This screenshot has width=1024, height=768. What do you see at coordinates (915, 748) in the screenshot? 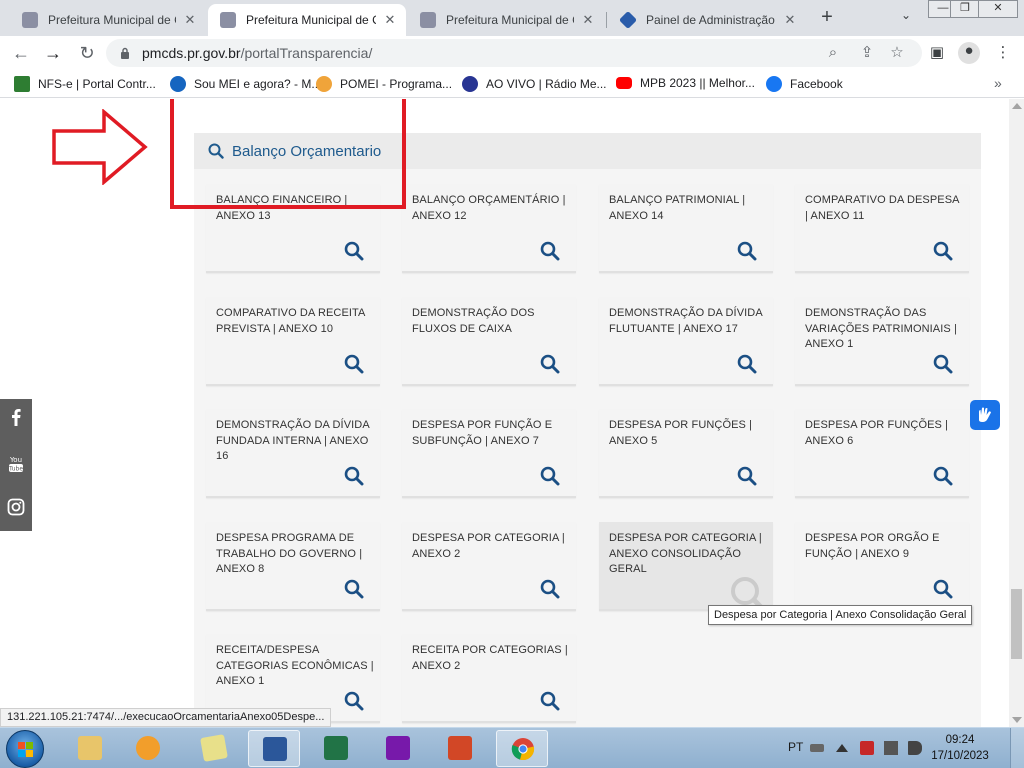
I see `volume-icon` at bounding box center [915, 748].